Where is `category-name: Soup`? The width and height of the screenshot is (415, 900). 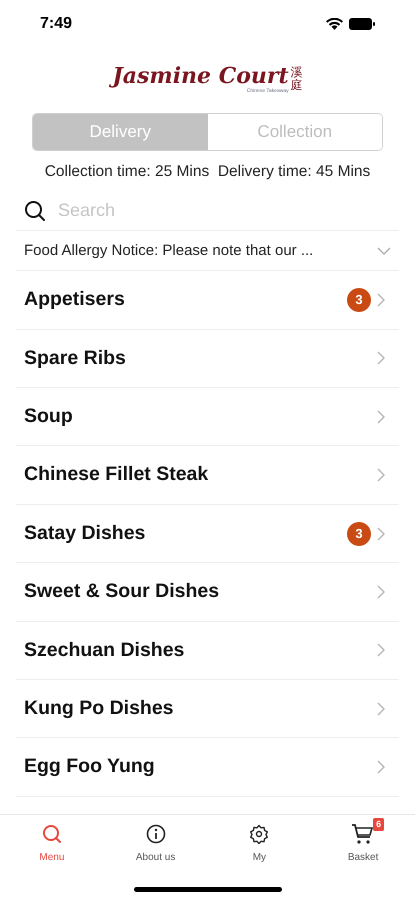 category-name: Soup is located at coordinates (49, 417).